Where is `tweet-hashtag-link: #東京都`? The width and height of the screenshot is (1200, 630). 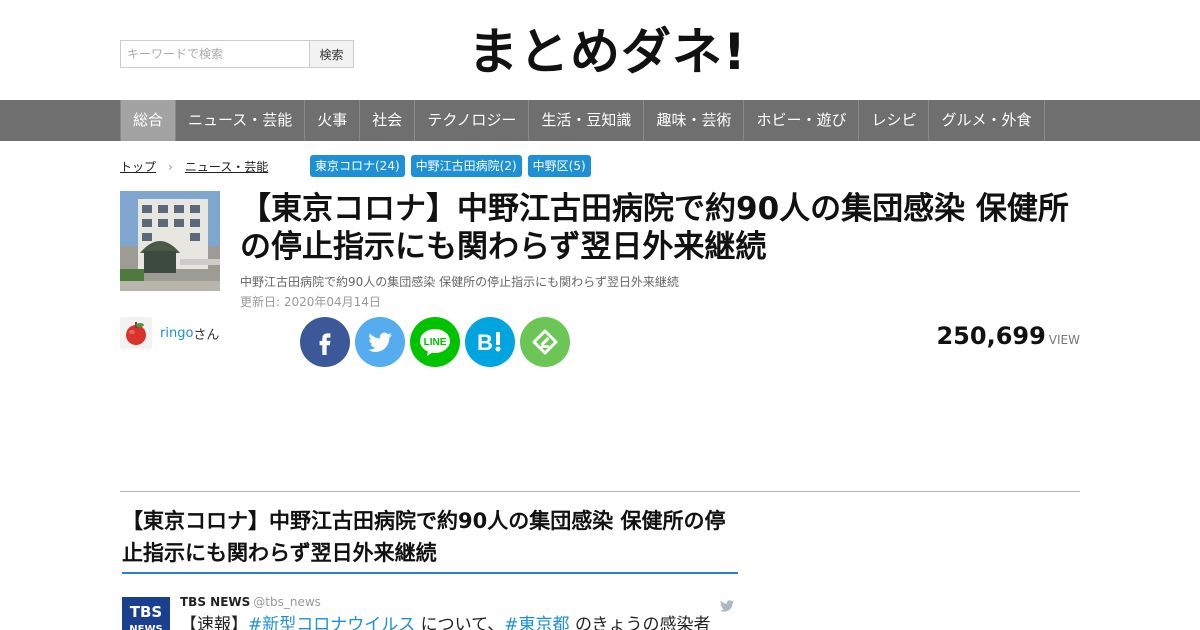
tweet-hashtag-link: #東京都 is located at coordinates (536, 622).